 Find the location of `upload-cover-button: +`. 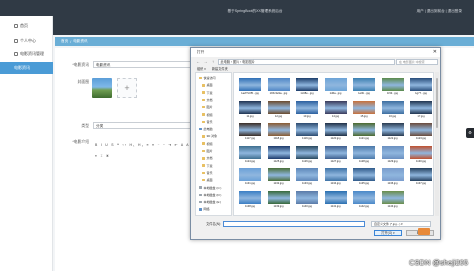

upload-cover-button: + is located at coordinates (127, 88).